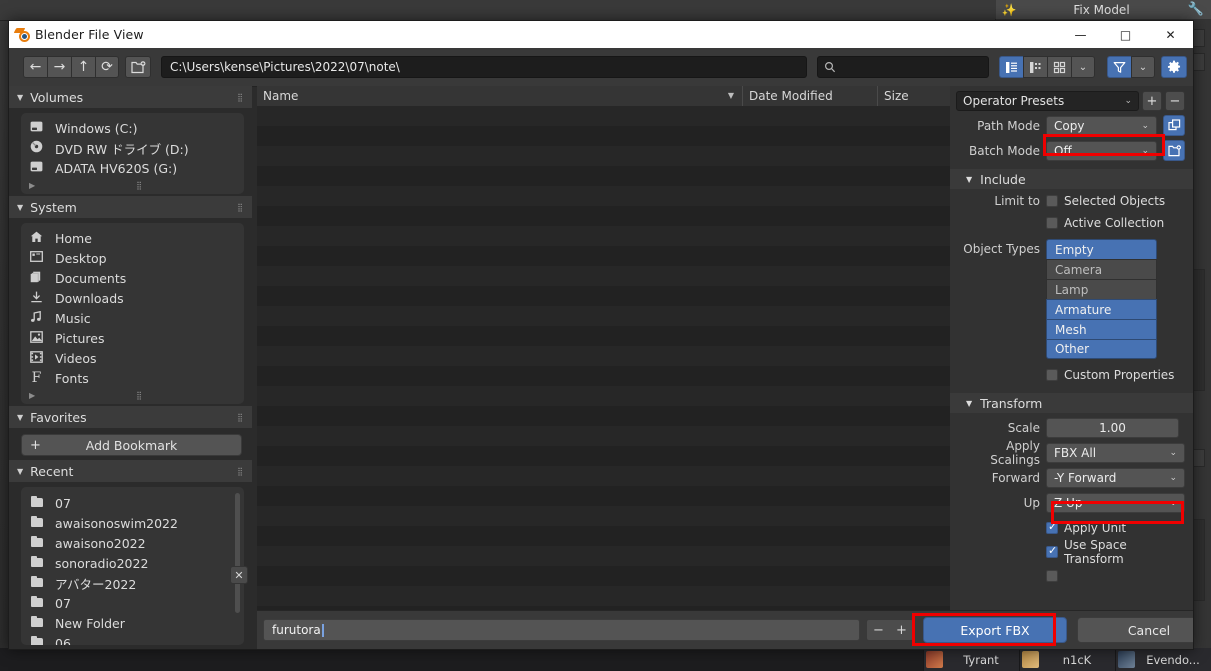  What do you see at coordinates (1047, 101) in the screenshot?
I see `operator-presets-dropdown: Operator Presets ⌄` at bounding box center [1047, 101].